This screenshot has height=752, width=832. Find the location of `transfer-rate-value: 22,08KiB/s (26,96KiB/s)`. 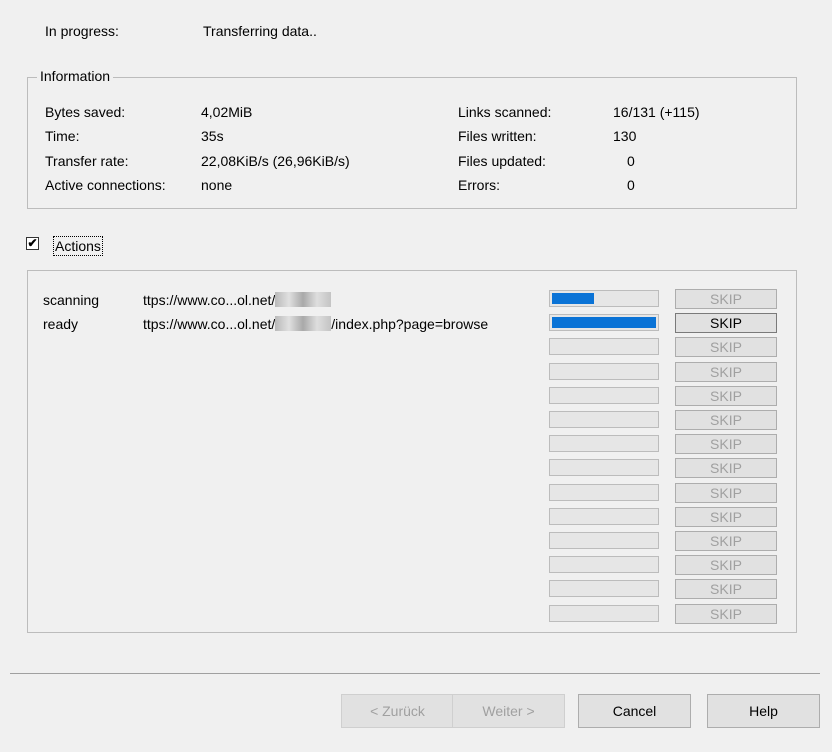

transfer-rate-value: 22,08KiB/s (26,96KiB/s) is located at coordinates (275, 161).